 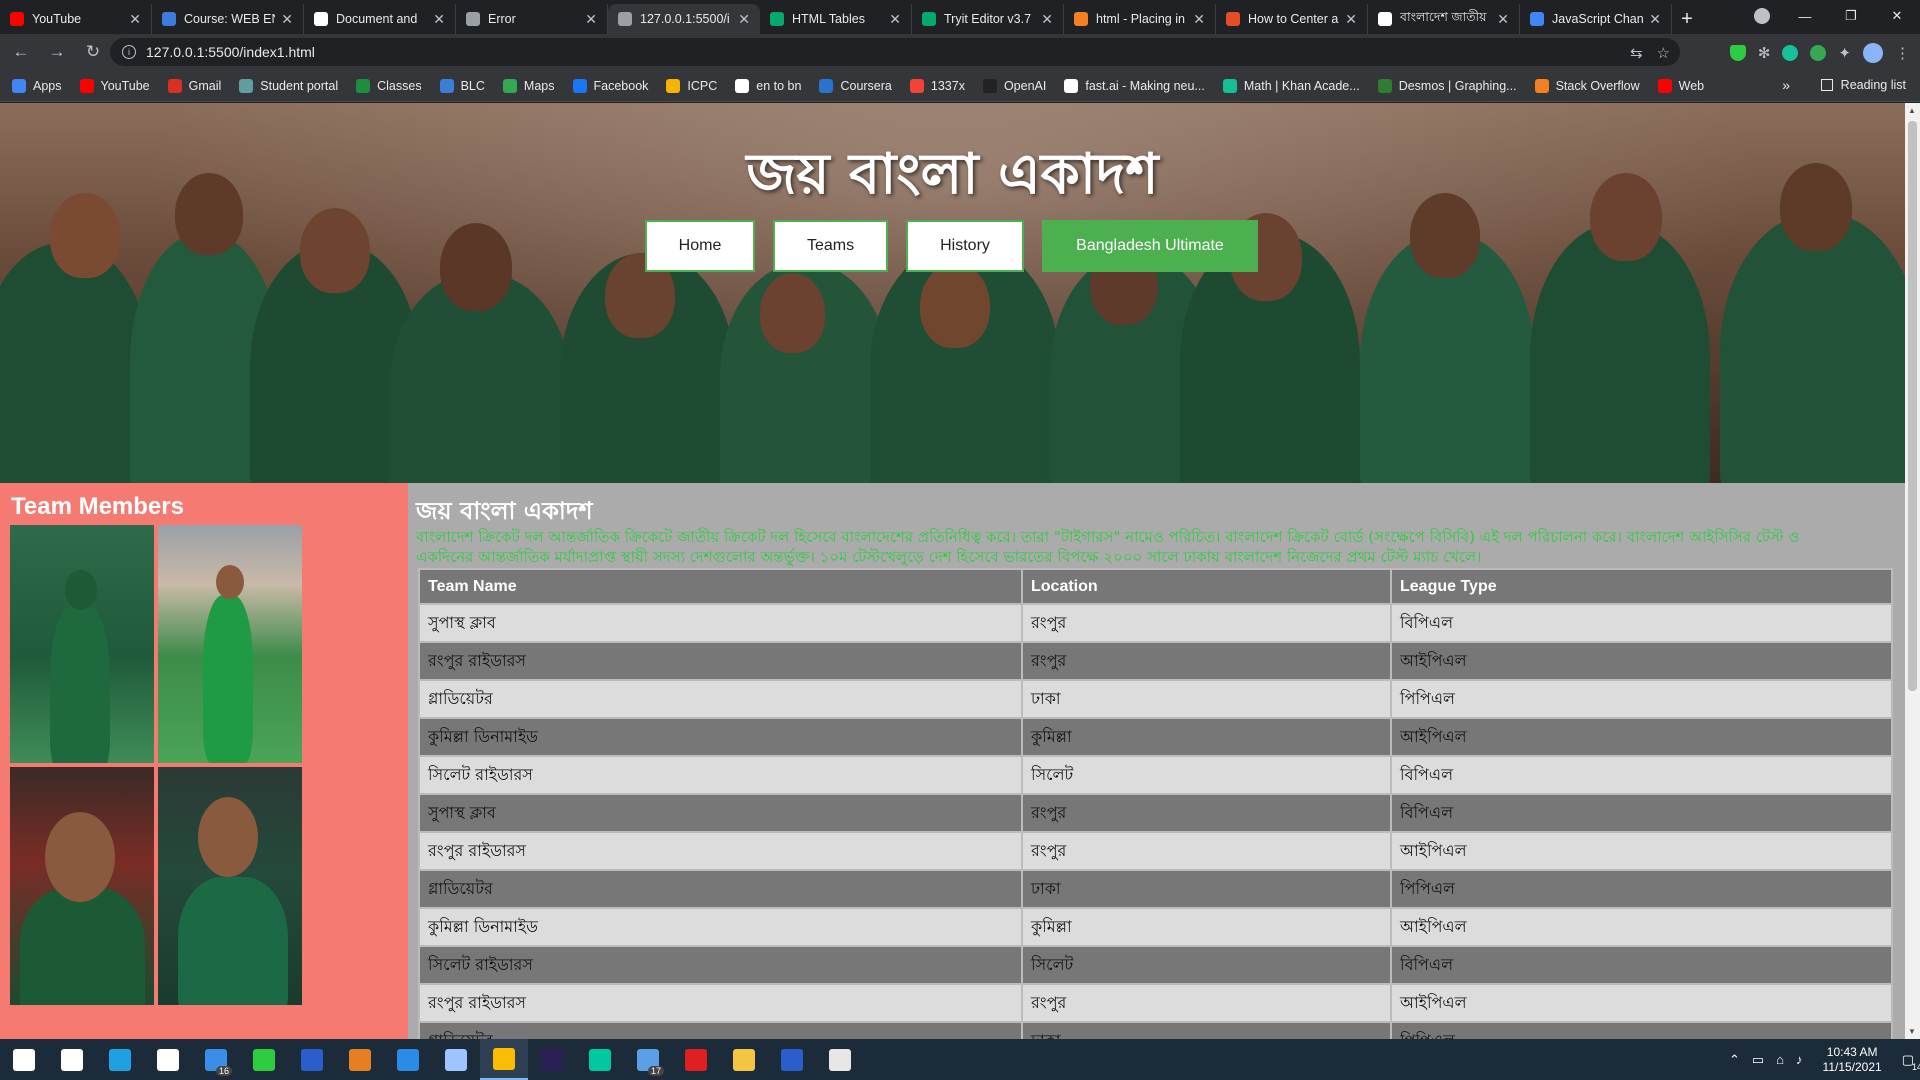 I want to click on browser-tab: Error ✕, so click(x=532, y=19).